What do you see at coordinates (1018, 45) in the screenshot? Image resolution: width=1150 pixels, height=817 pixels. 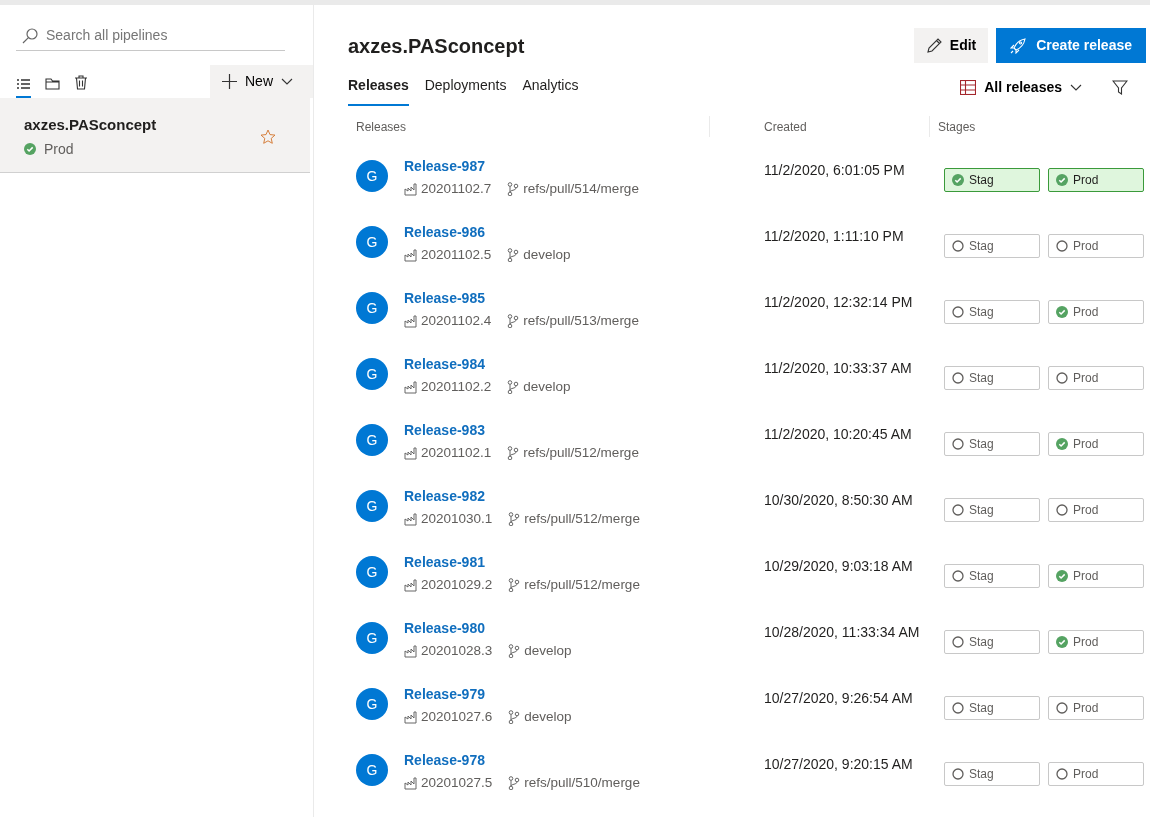 I see `rocket-icon` at bounding box center [1018, 45].